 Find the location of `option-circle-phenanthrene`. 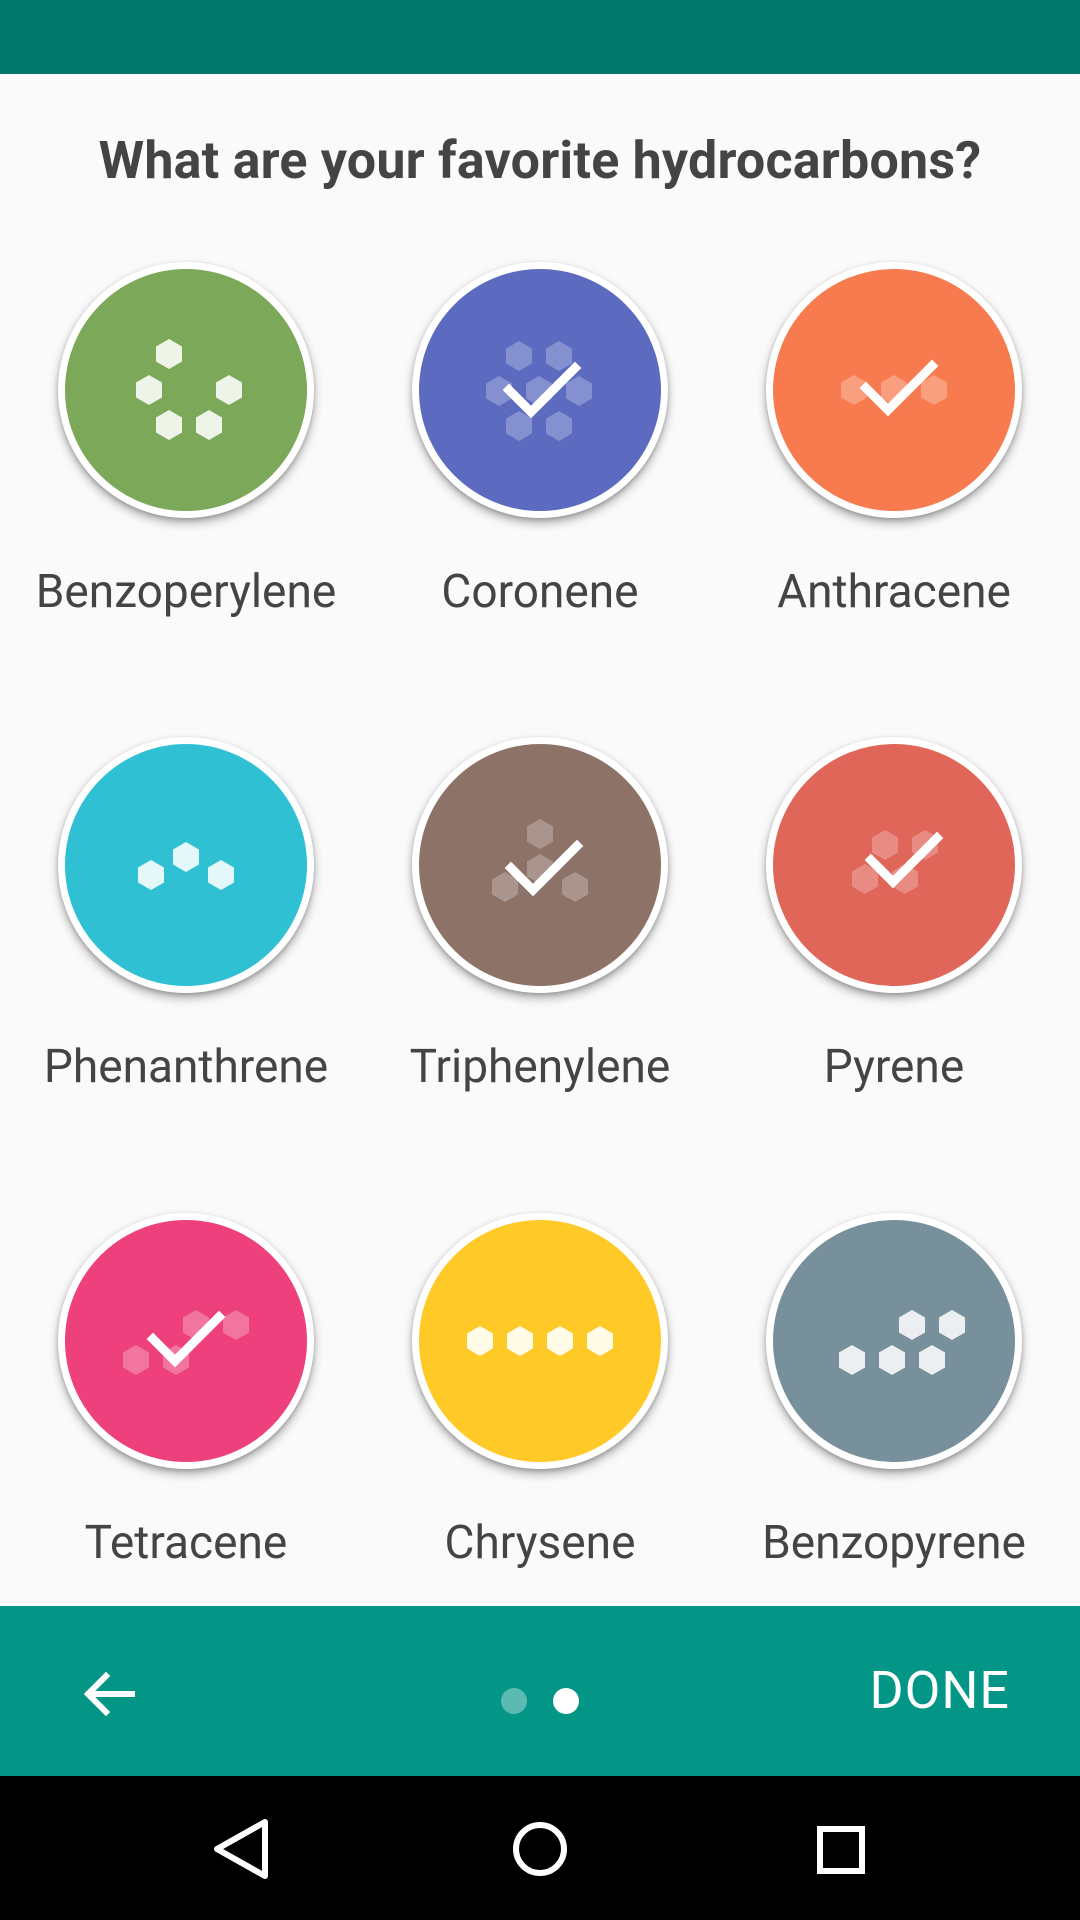

option-circle-phenanthrene is located at coordinates (186, 865).